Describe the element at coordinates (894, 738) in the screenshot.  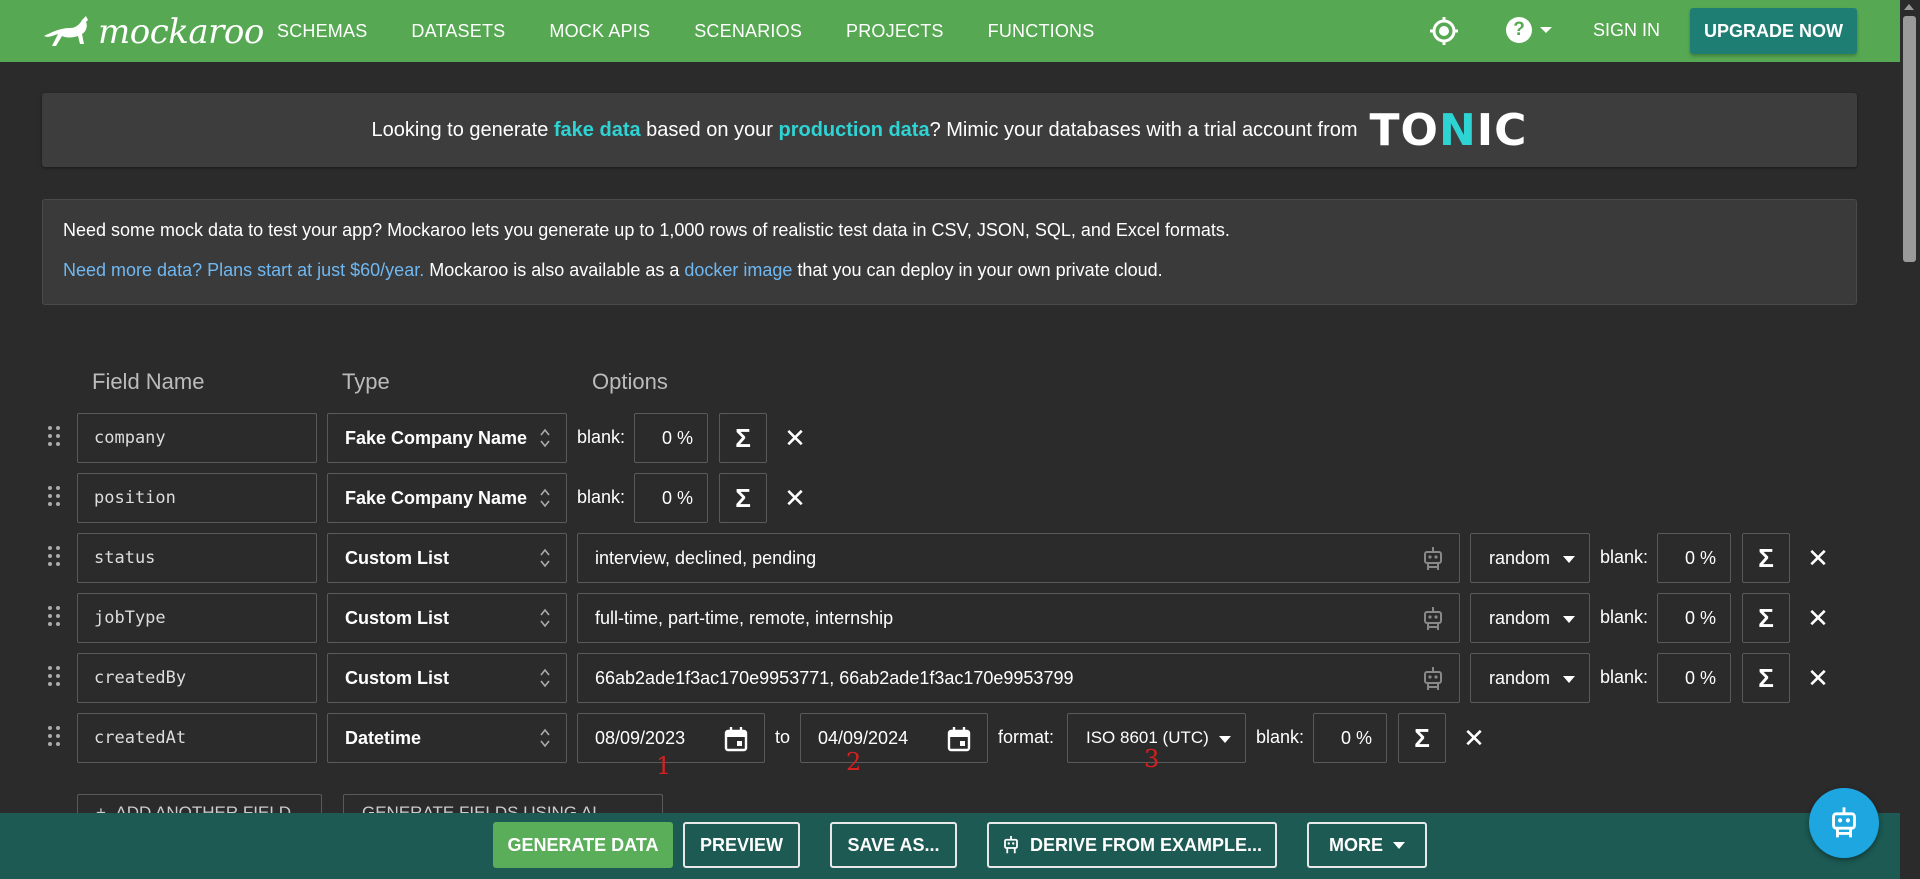
I see `date-to-input: 04/09/2024` at that location.